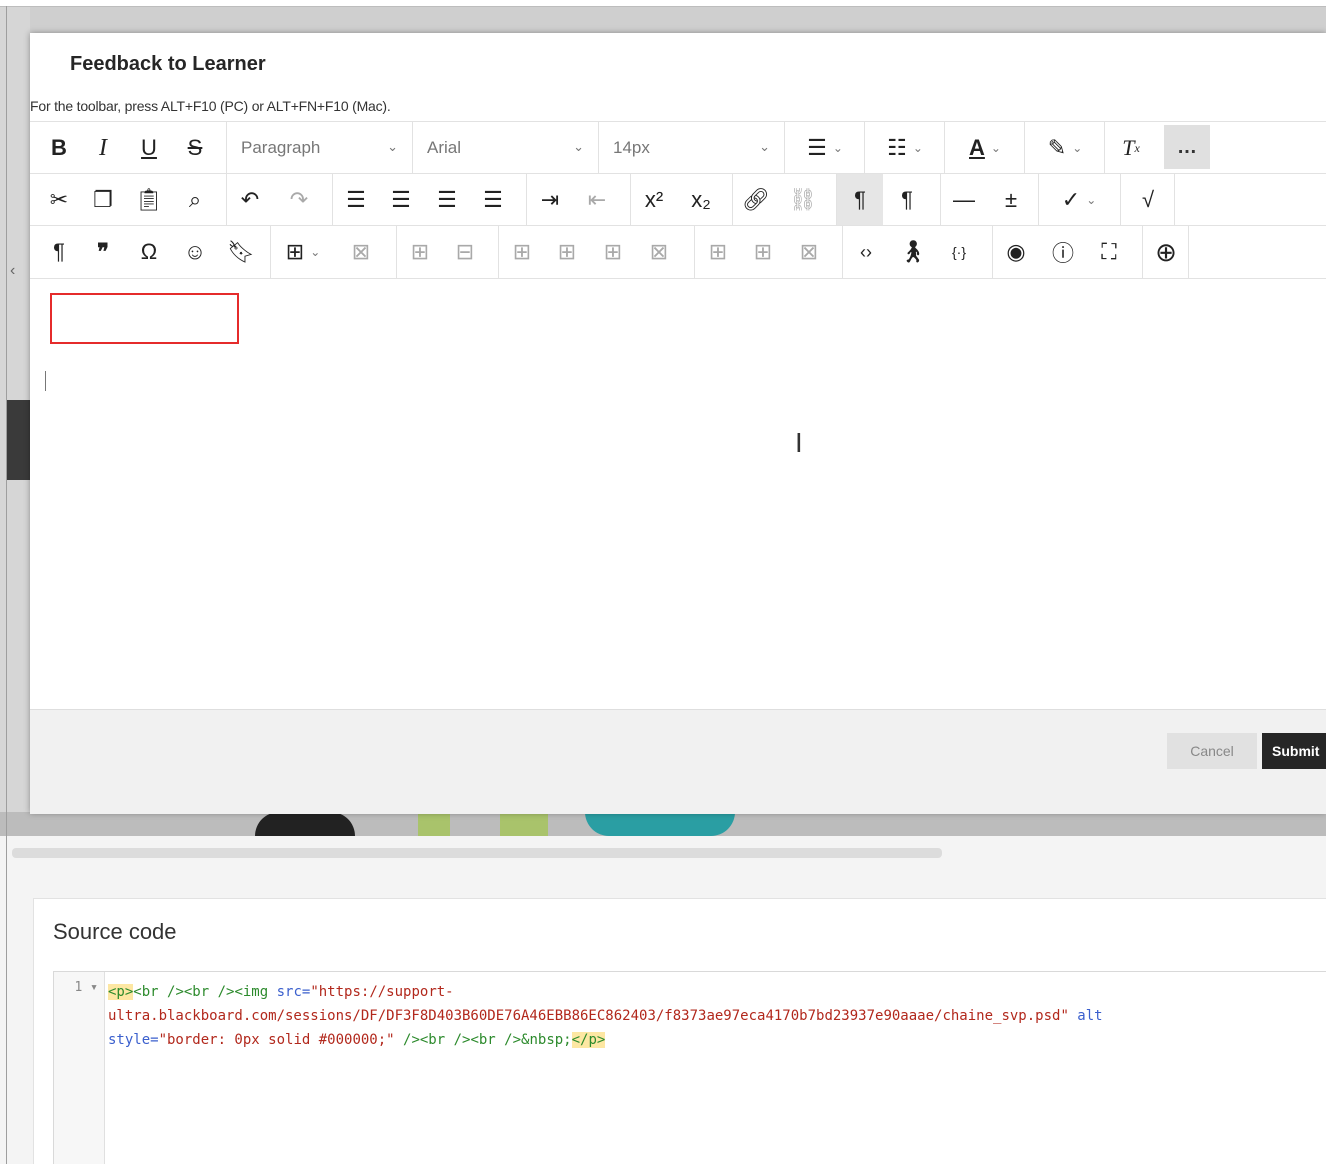 This screenshot has height=1164, width=1326. What do you see at coordinates (465, 252) in the screenshot?
I see `table-cell-props-icon: ⊟` at bounding box center [465, 252].